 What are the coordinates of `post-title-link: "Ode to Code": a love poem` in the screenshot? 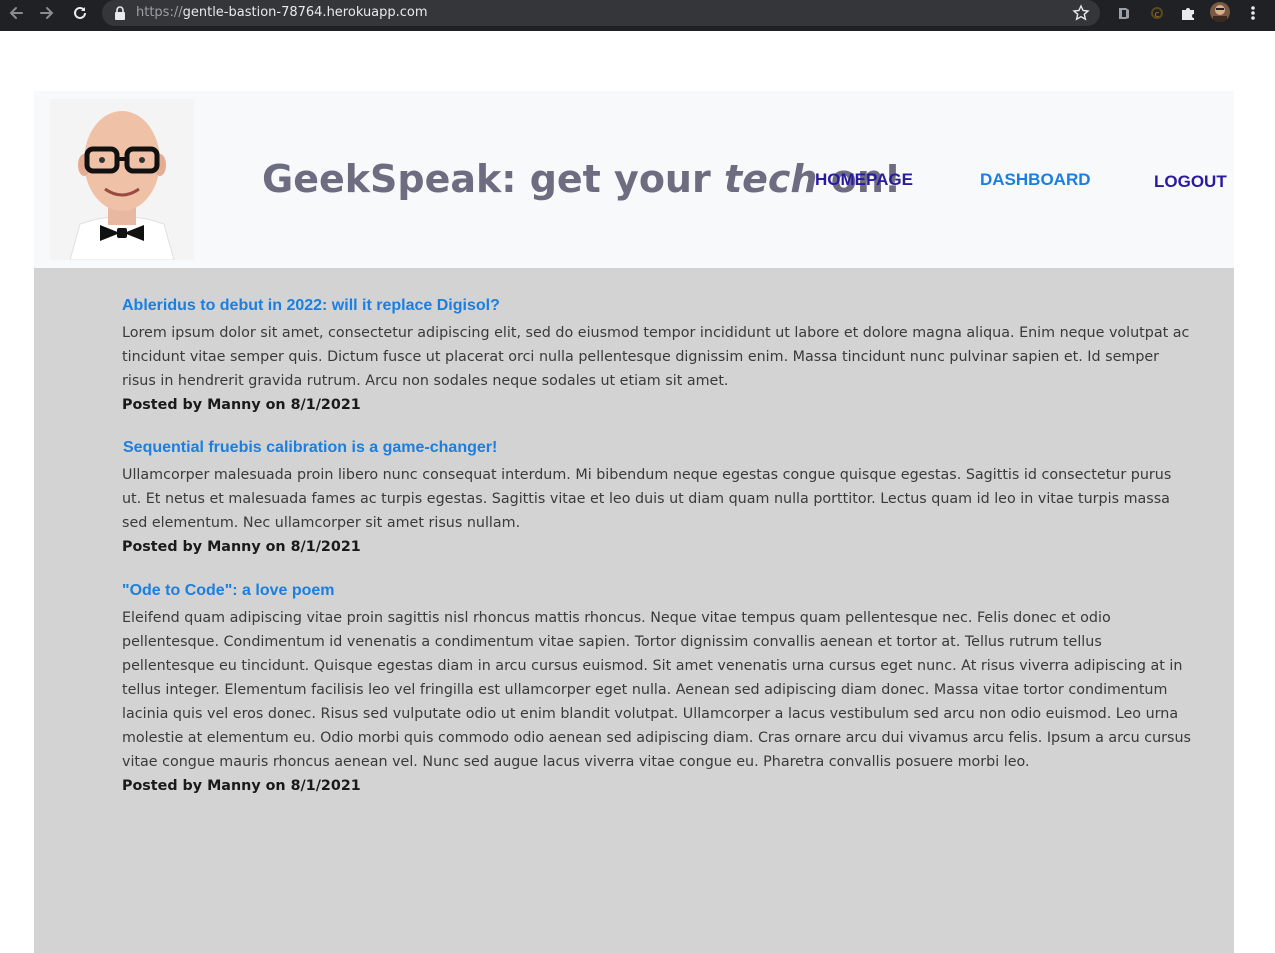 It's located at (657, 591).